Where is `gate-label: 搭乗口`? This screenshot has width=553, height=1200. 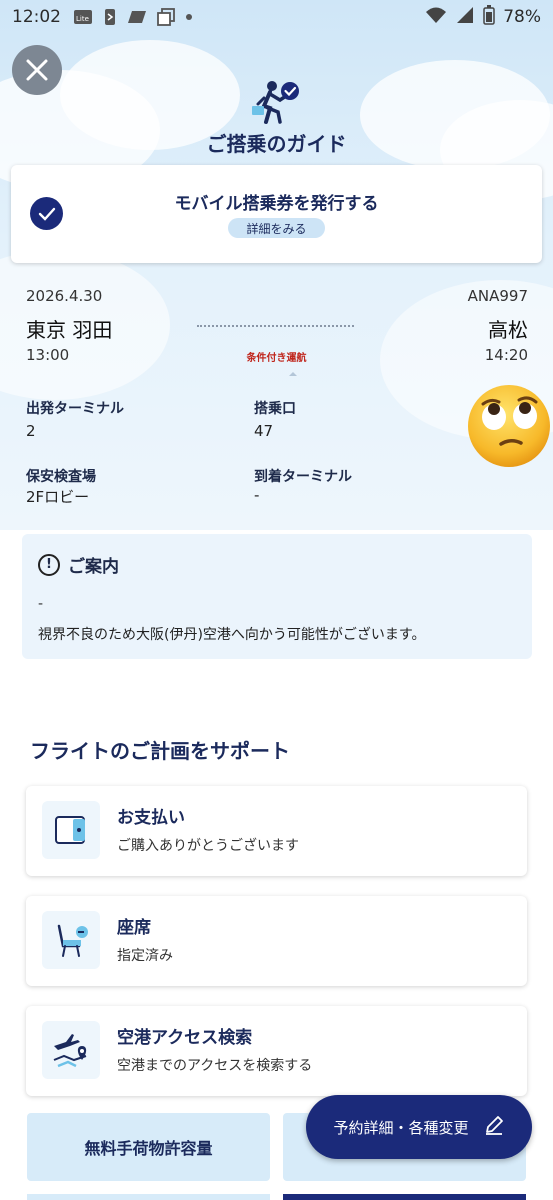 gate-label: 搭乗口 is located at coordinates (275, 409).